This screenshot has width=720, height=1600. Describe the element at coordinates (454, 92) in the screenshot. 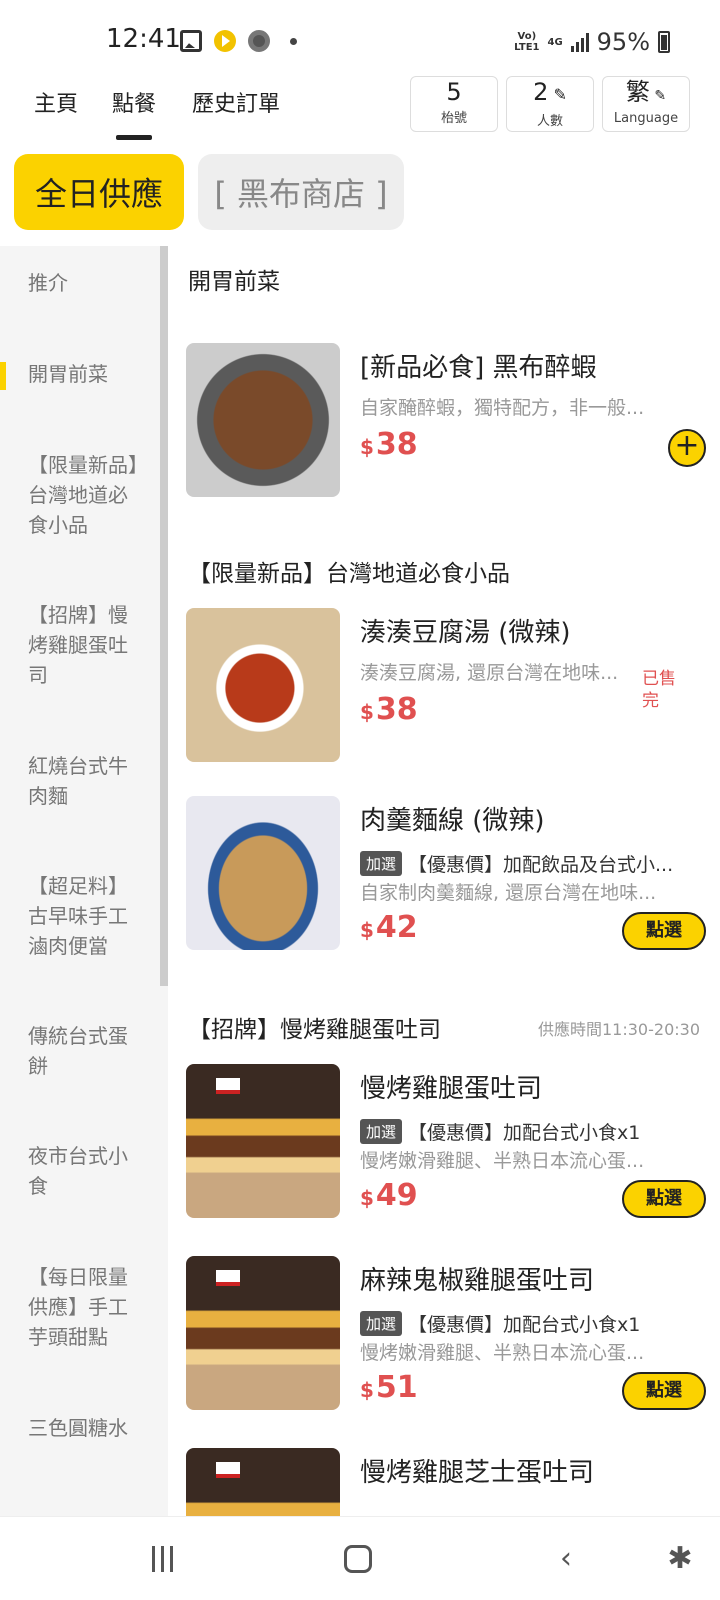

I see `table-number: 5` at that location.